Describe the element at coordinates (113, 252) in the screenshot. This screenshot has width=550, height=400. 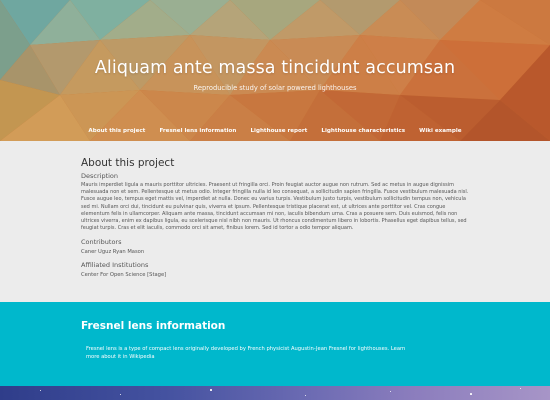
I see `contributors-list: Caner Uguz Ryan Mason` at that location.